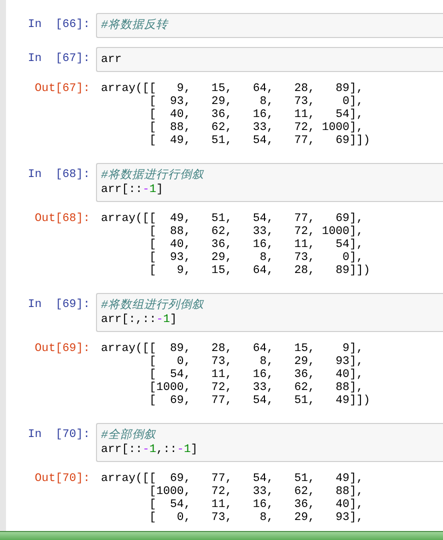  I want to click on input-prompt: In [68]:, so click(58, 174).